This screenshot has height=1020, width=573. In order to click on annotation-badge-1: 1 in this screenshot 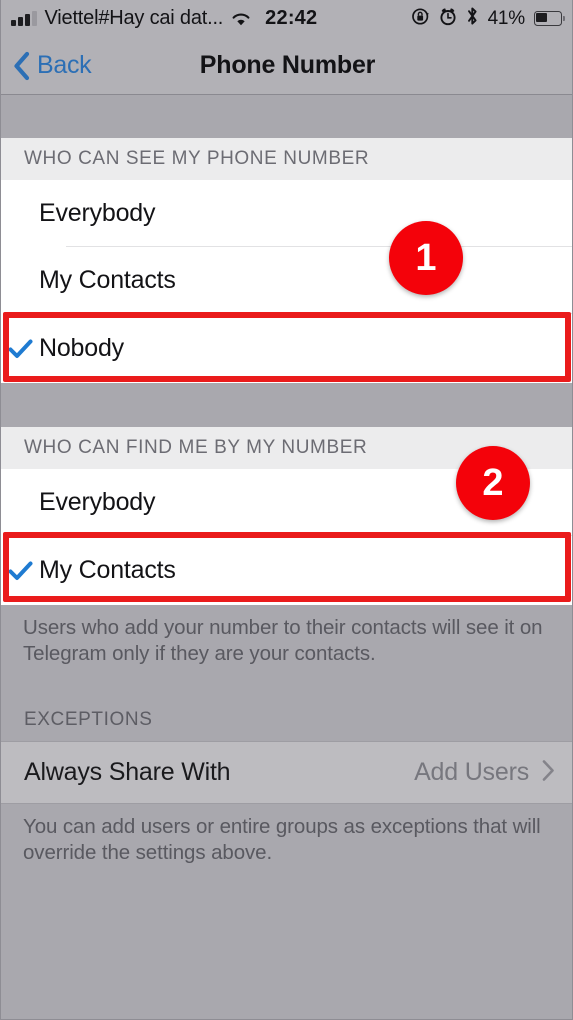, I will do `click(426, 258)`.